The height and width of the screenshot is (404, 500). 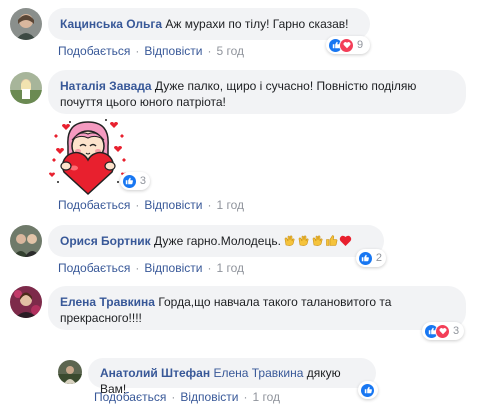 I want to click on emoji-group, so click(x=318, y=240).